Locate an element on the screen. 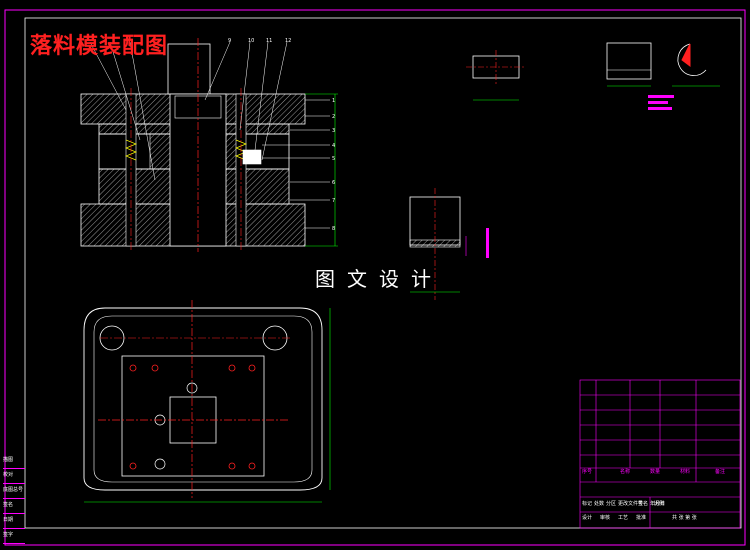  part-number: 2 is located at coordinates (333, 117).